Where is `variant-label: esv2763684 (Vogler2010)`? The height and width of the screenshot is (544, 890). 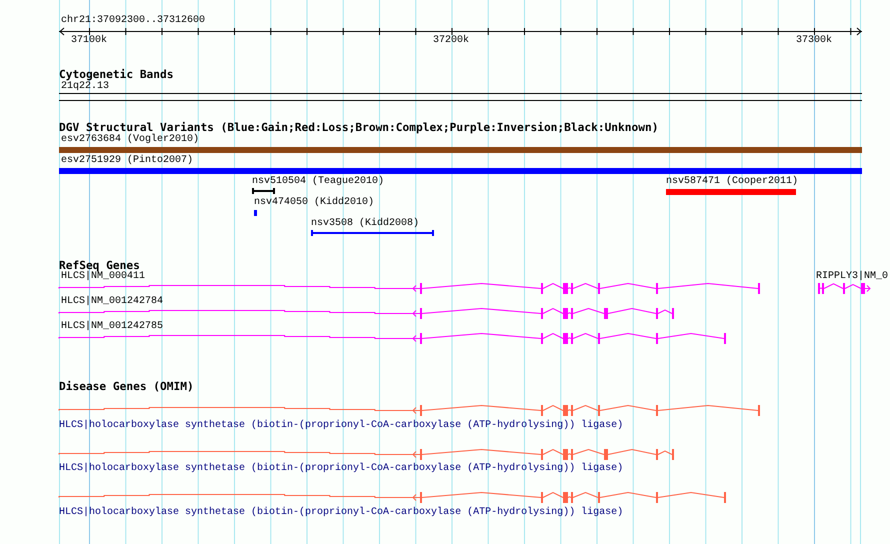
variant-label: esv2763684 (Vogler2010) is located at coordinates (130, 139).